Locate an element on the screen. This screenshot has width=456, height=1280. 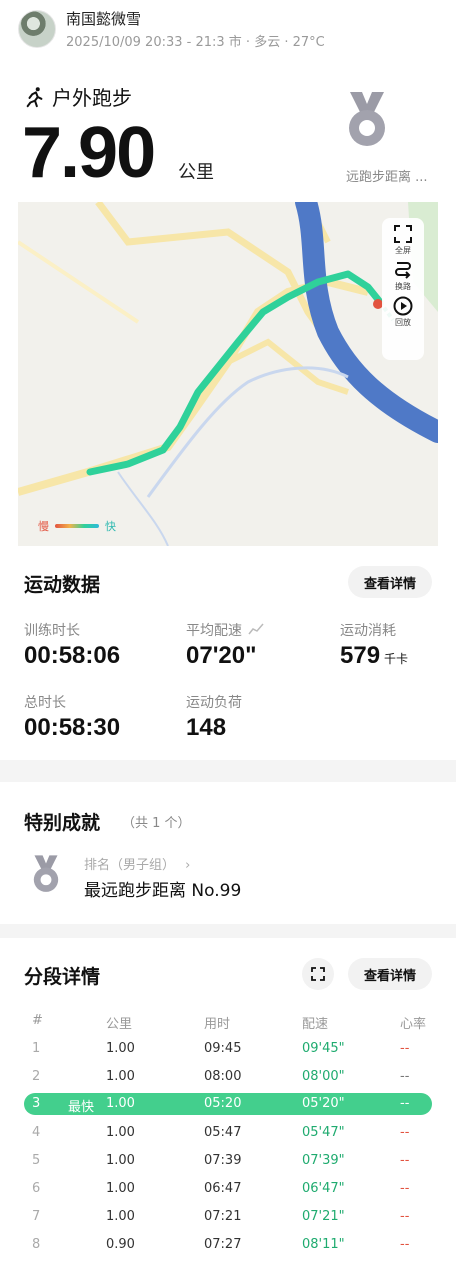
avatar is located at coordinates (37, 29).